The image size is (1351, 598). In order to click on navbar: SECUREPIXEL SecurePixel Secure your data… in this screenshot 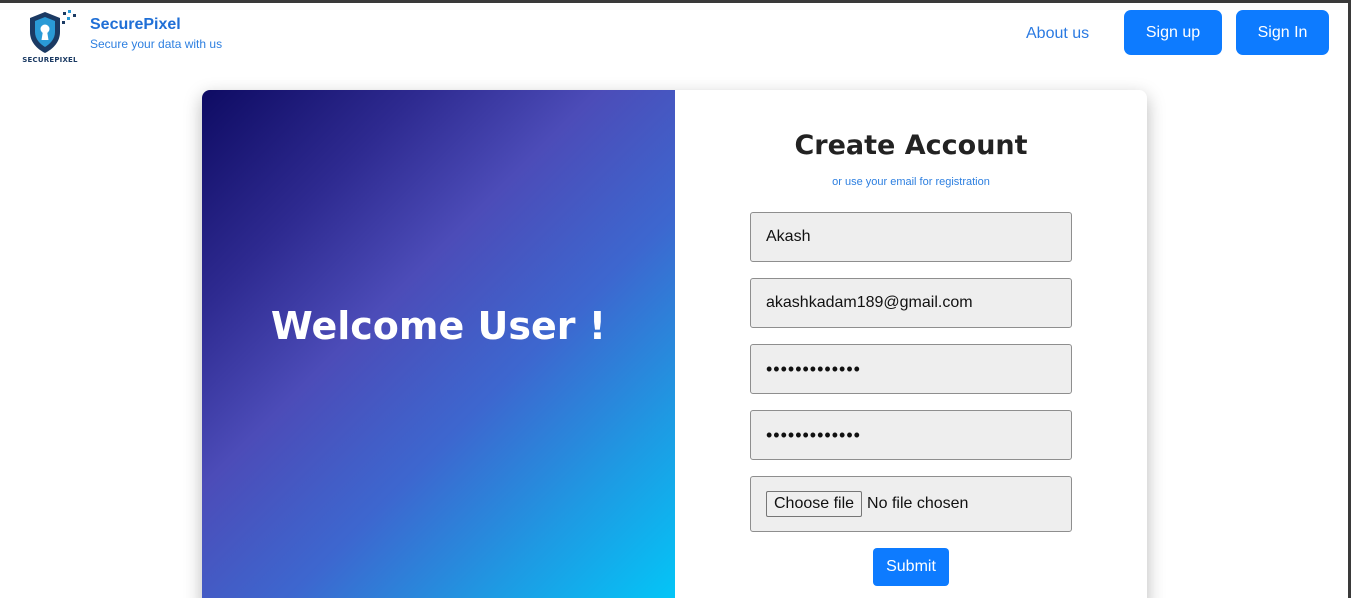, I will do `click(674, 39)`.